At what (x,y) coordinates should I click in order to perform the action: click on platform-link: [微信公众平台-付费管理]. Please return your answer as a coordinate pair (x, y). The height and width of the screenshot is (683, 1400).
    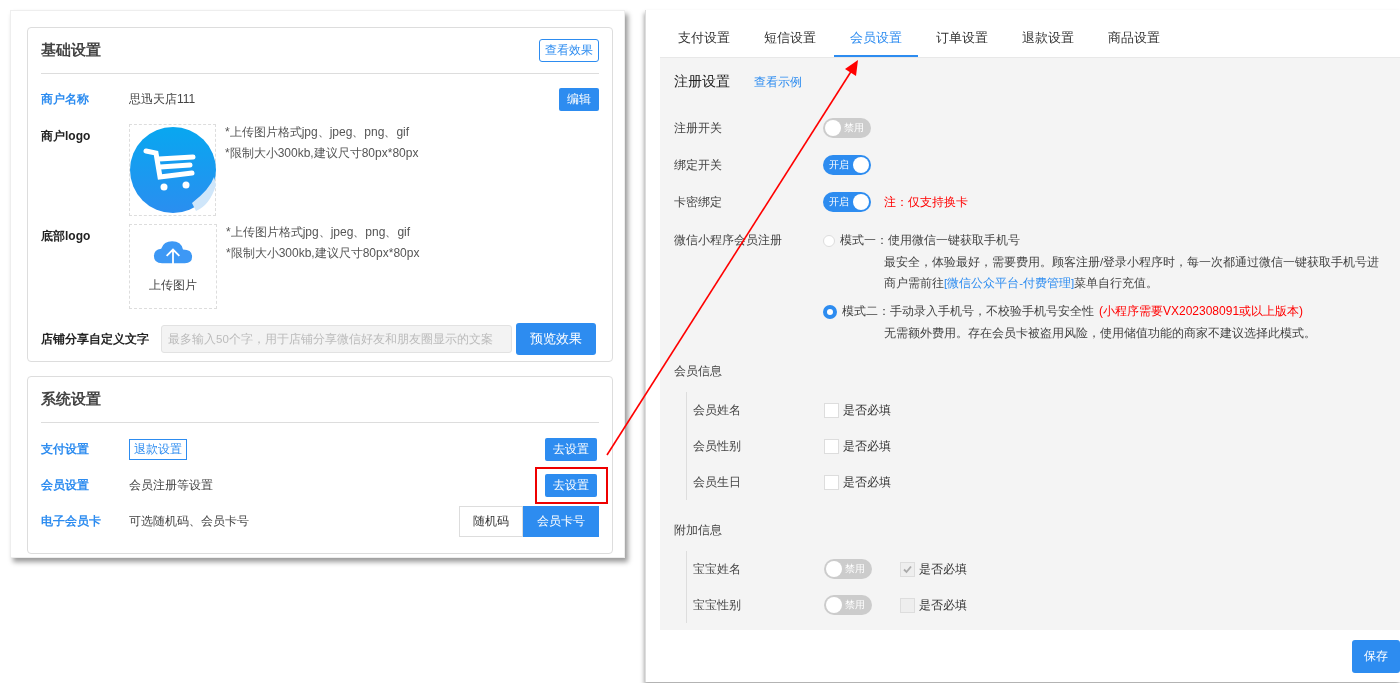
    Looking at the image, I should click on (1009, 283).